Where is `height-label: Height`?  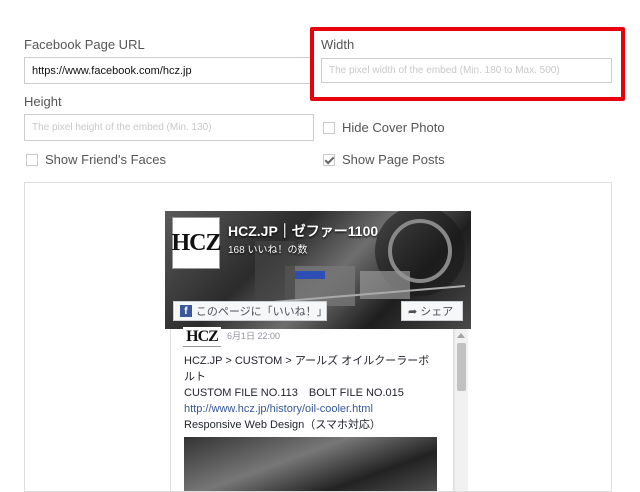 height-label: Height is located at coordinates (43, 101).